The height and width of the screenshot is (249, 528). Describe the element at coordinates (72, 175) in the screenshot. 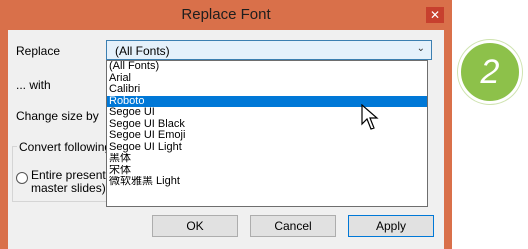

I see `entire-presentation-label-1: Entire presenta` at that location.